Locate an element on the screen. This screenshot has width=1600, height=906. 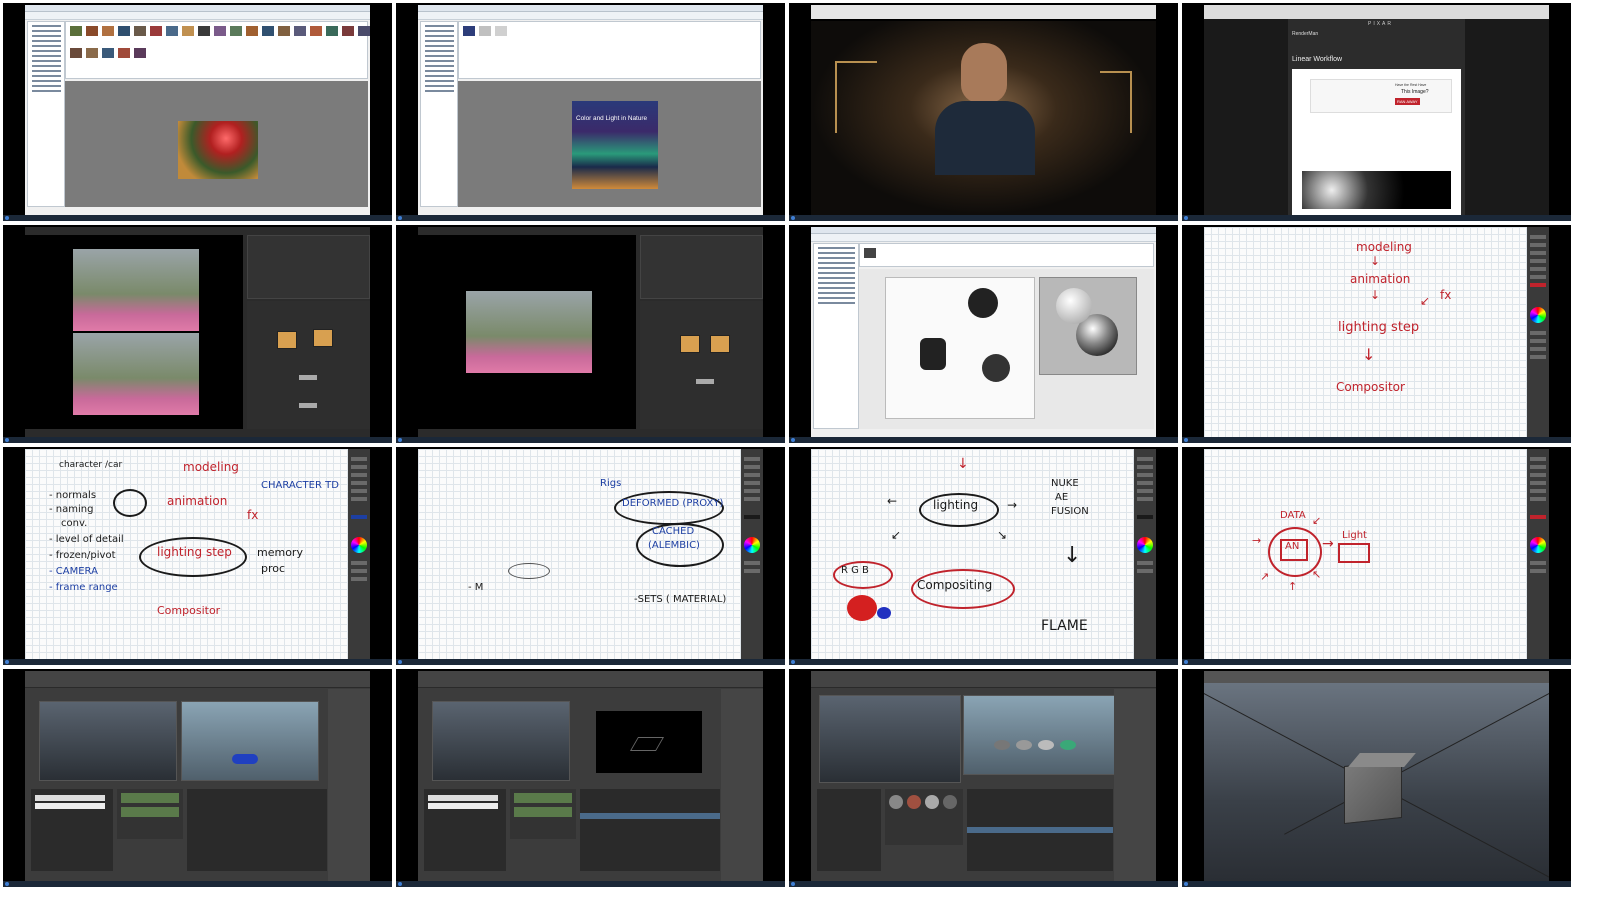
drawing-canvas: DATA AN → Light → ↗ ↑ ↖ ↙ is located at coordinates (1365, 554).